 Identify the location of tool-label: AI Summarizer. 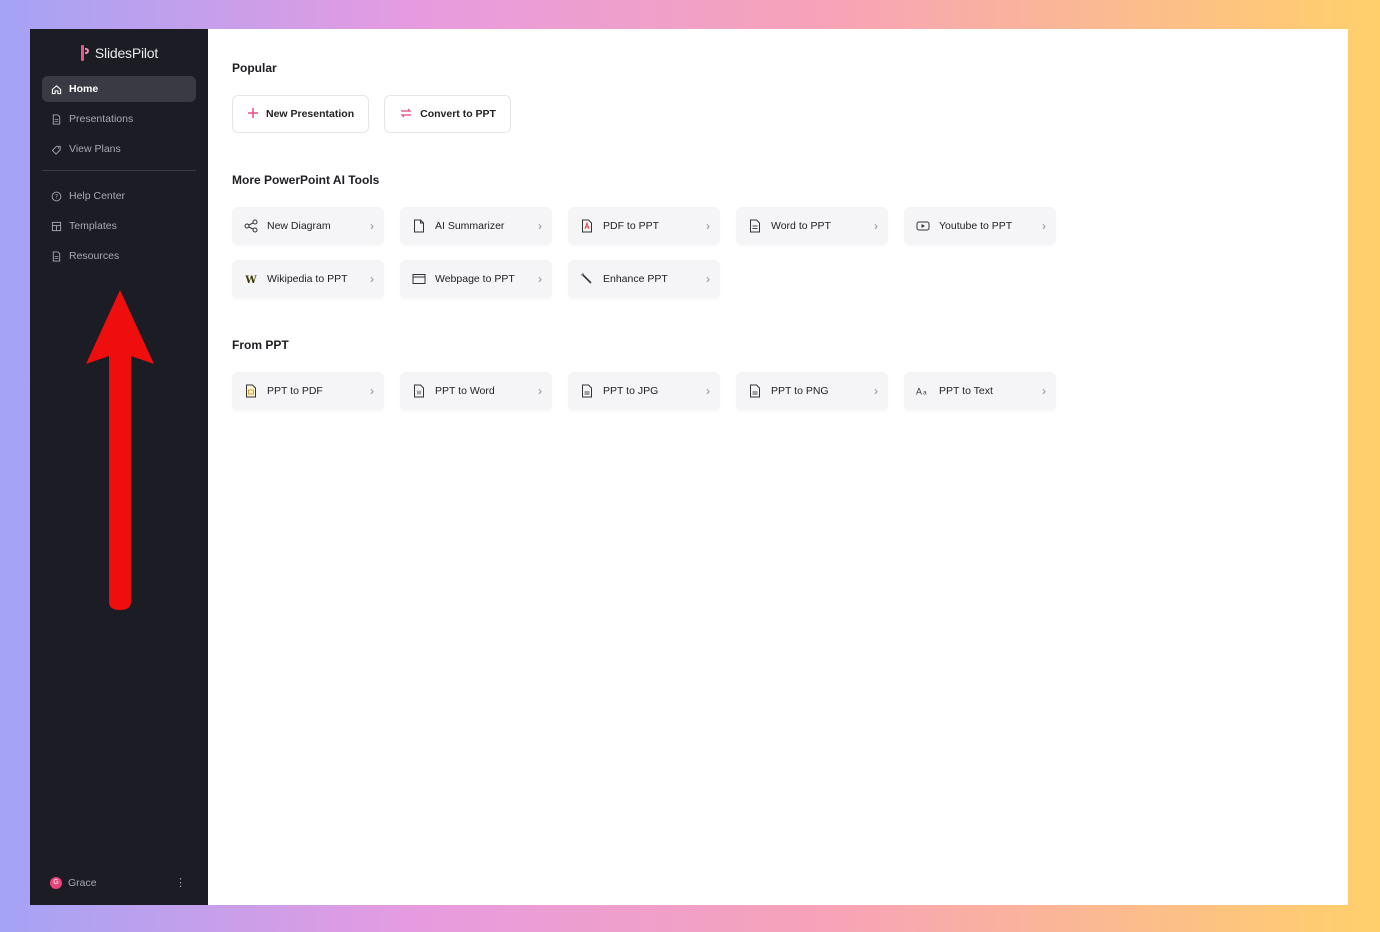
(470, 226).